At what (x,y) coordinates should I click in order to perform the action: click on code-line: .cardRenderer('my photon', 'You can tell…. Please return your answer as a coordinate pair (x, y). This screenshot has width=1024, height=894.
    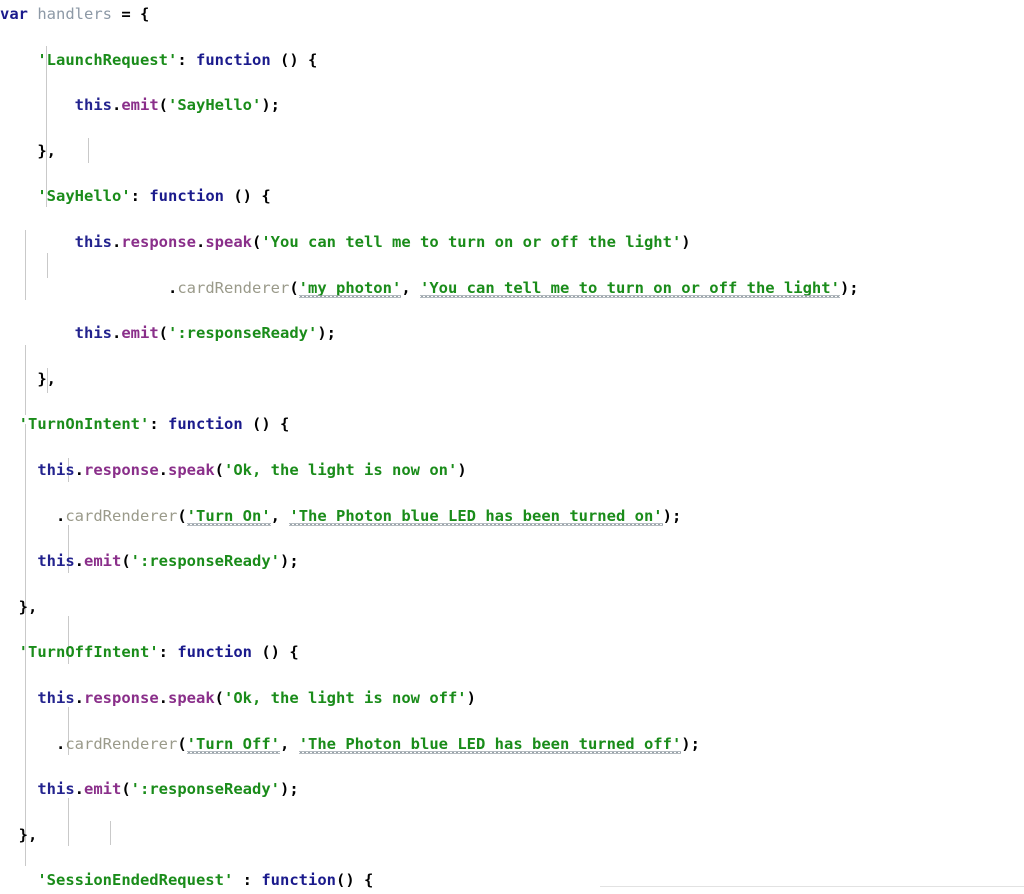
    Looking at the image, I should click on (512, 288).